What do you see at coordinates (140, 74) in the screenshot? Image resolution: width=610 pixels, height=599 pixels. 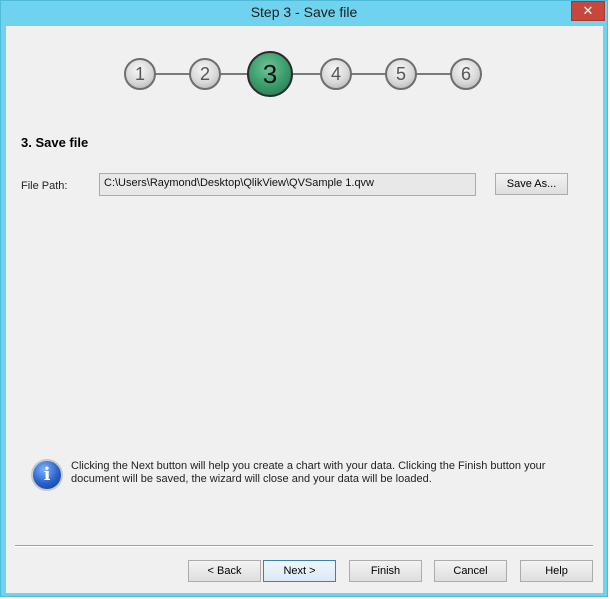 I see `step-1: 1` at bounding box center [140, 74].